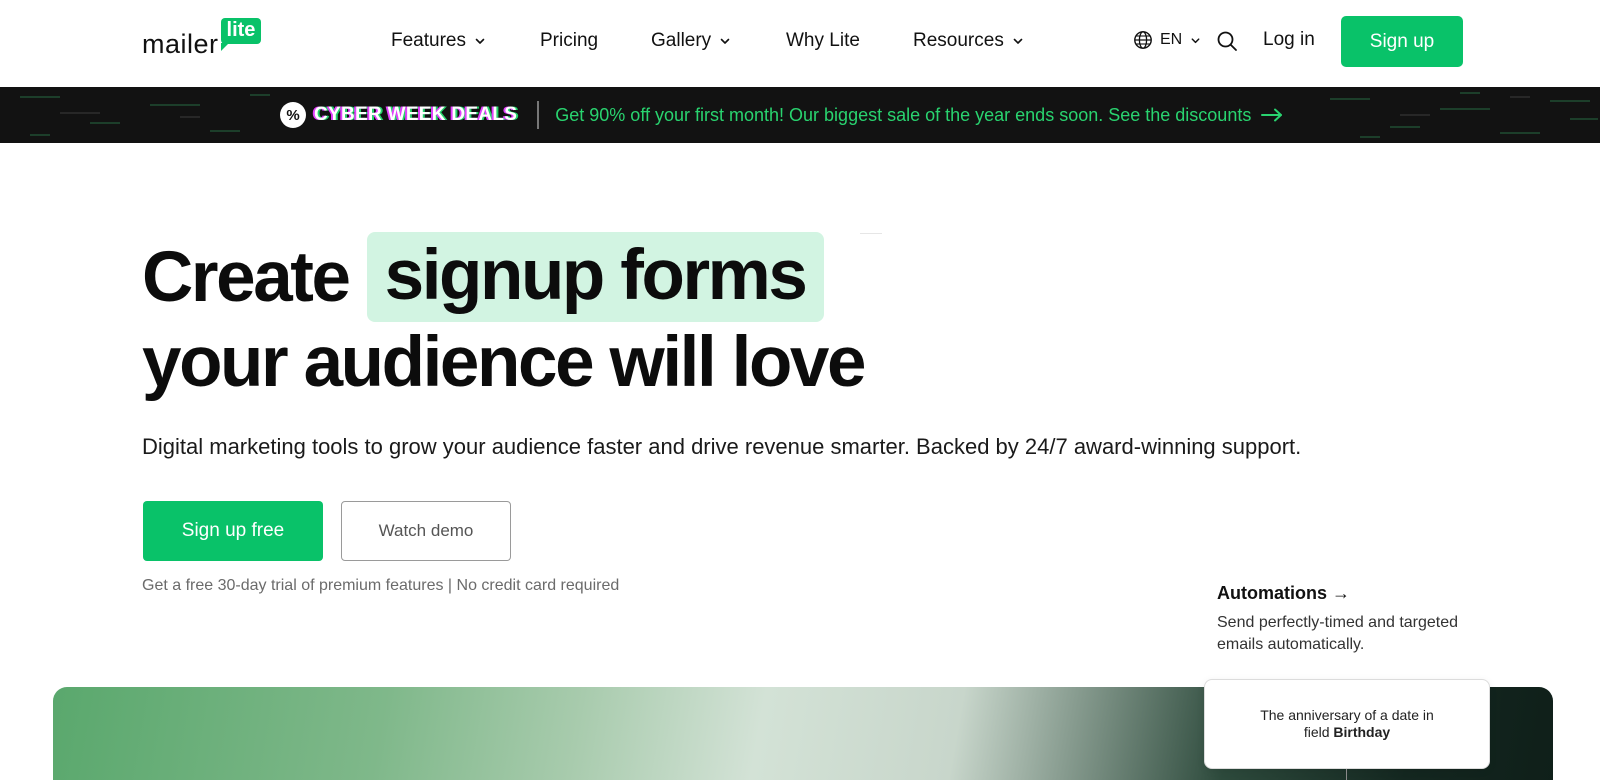 The height and width of the screenshot is (780, 1600). Describe the element at coordinates (871, 233) in the screenshot. I see `typing-caret` at that location.